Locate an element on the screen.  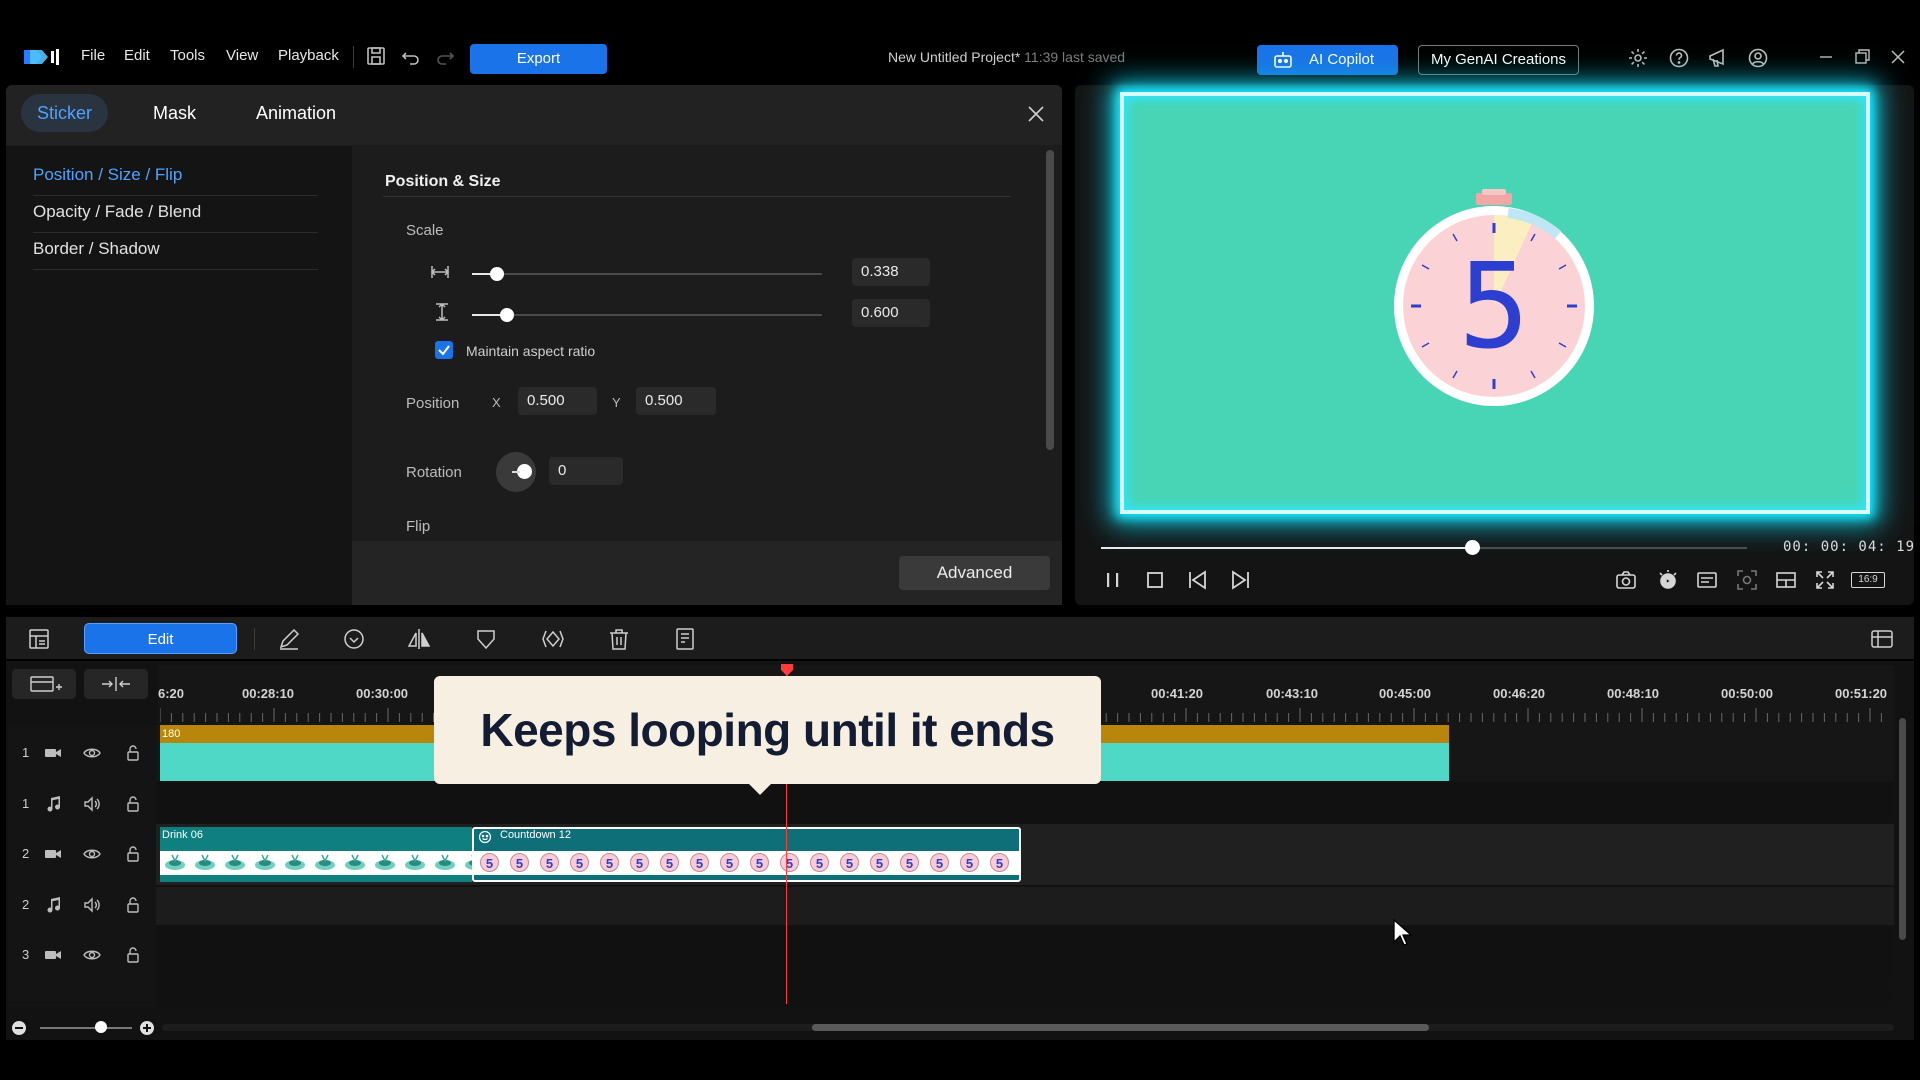
stop-icon is located at coordinates (1155, 580).